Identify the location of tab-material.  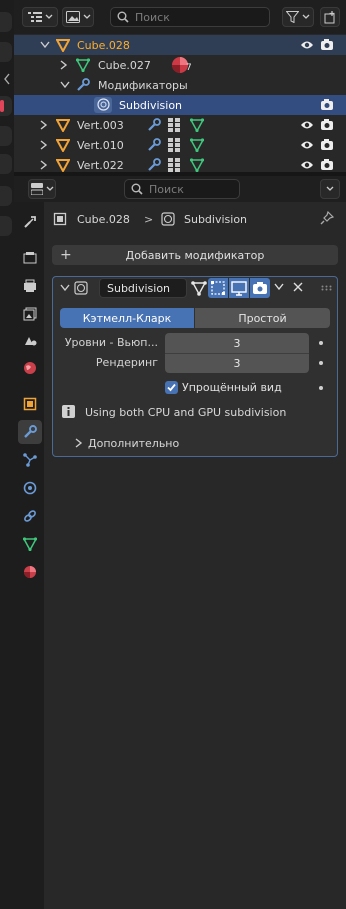
(30, 572).